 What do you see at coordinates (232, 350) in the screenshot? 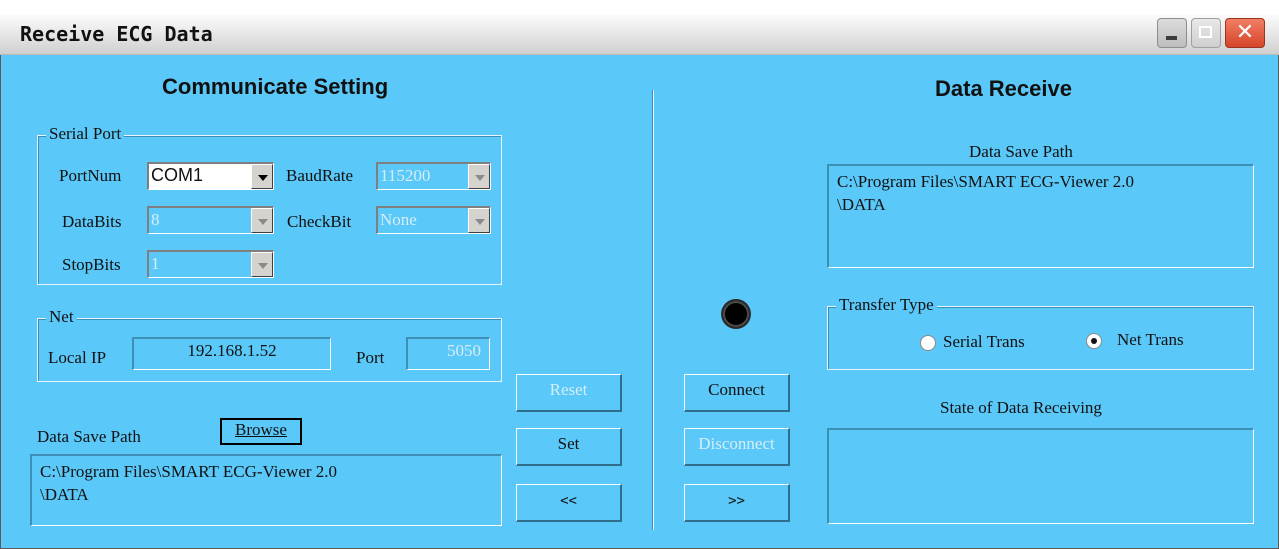
I see `local-ip-value: 192.168.1.52` at bounding box center [232, 350].